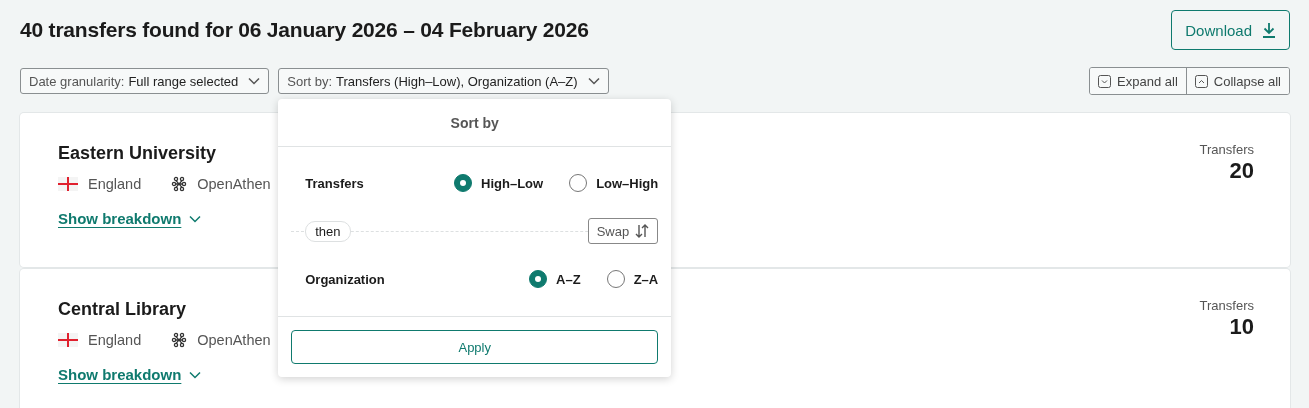 The image size is (1309, 408). Describe the element at coordinates (1105, 81) in the screenshot. I see `expand-icon` at that location.